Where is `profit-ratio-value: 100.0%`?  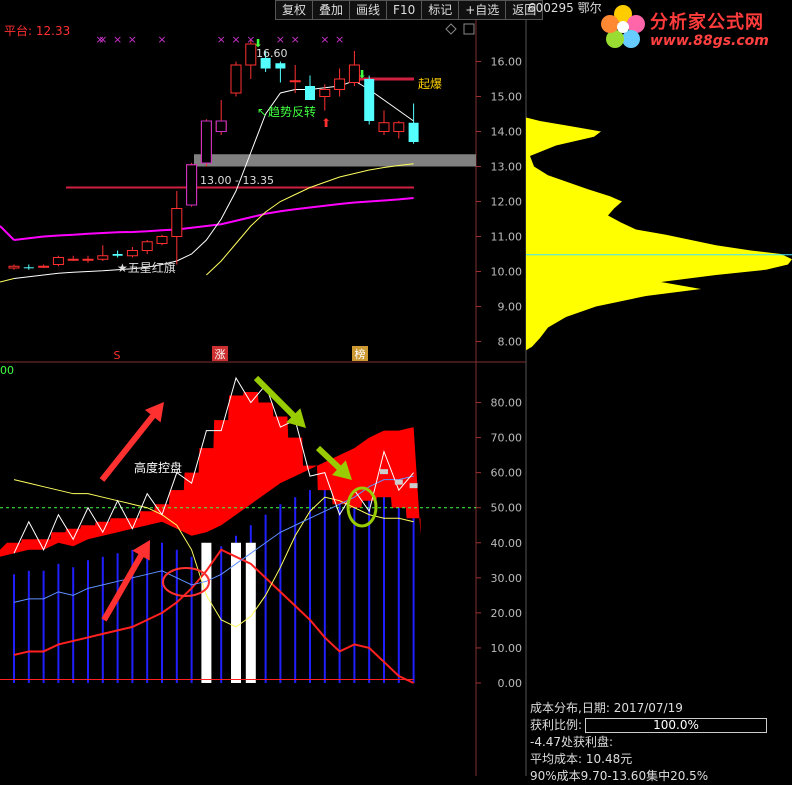 profit-ratio-value: 100.0% is located at coordinates (676, 725).